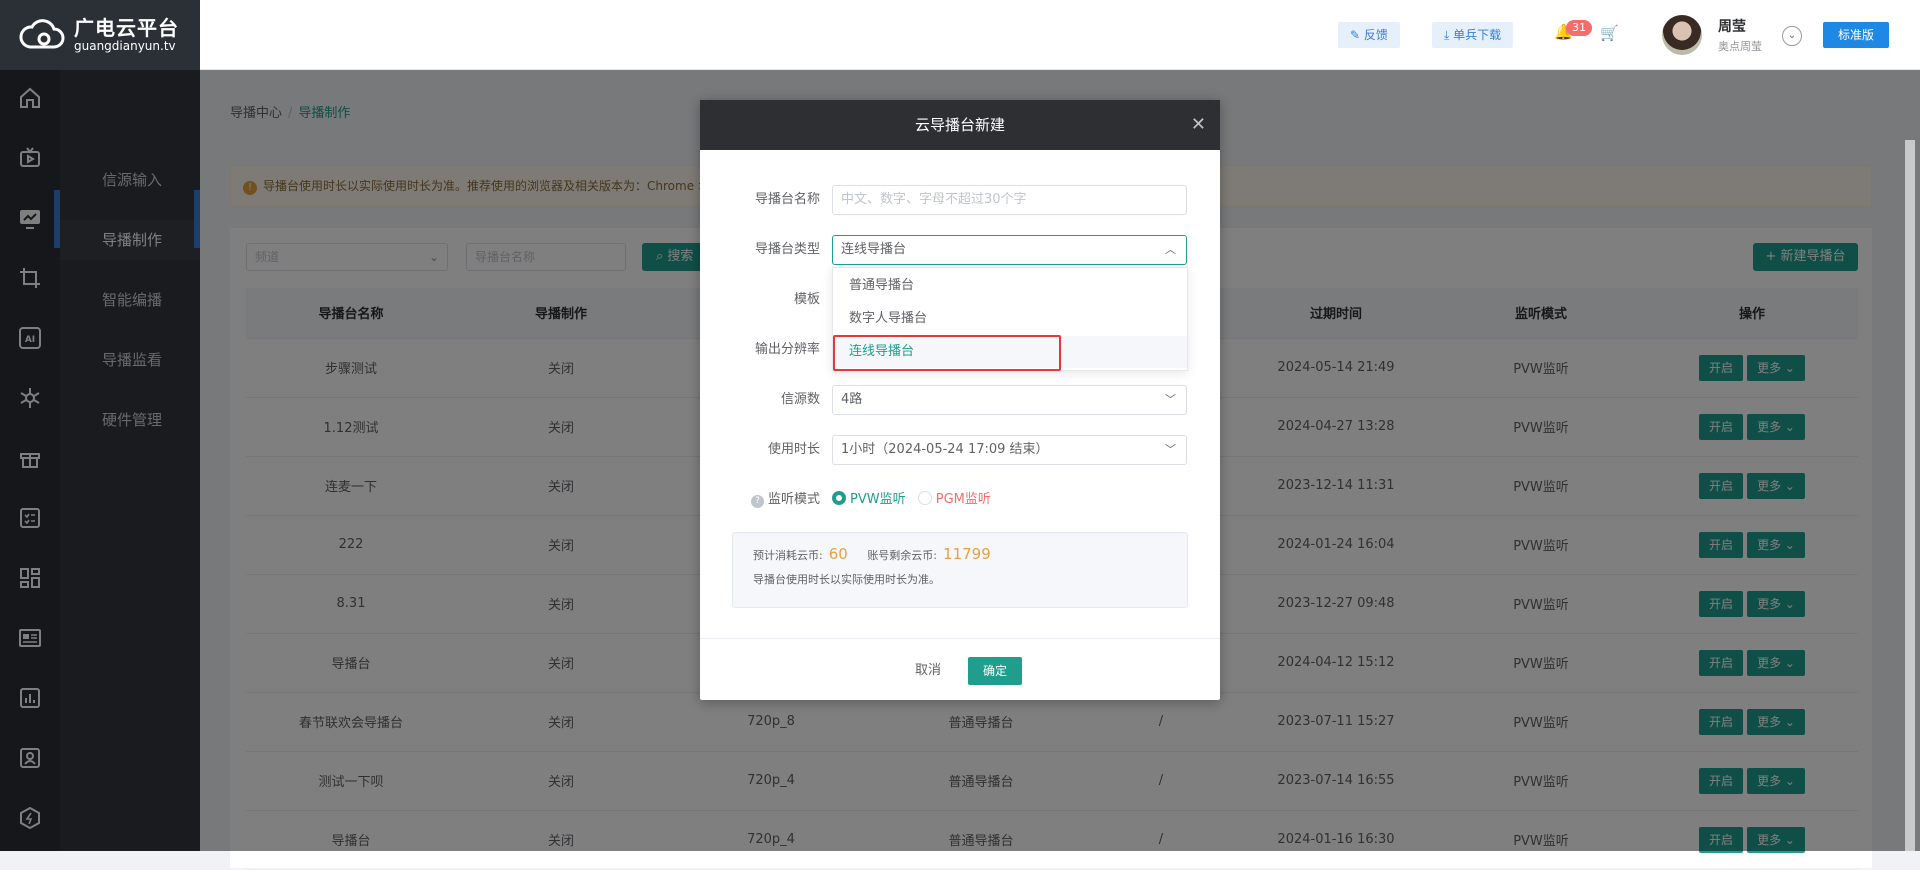 The height and width of the screenshot is (870, 1920). I want to click on name-label: 导播台名称, so click(787, 199).